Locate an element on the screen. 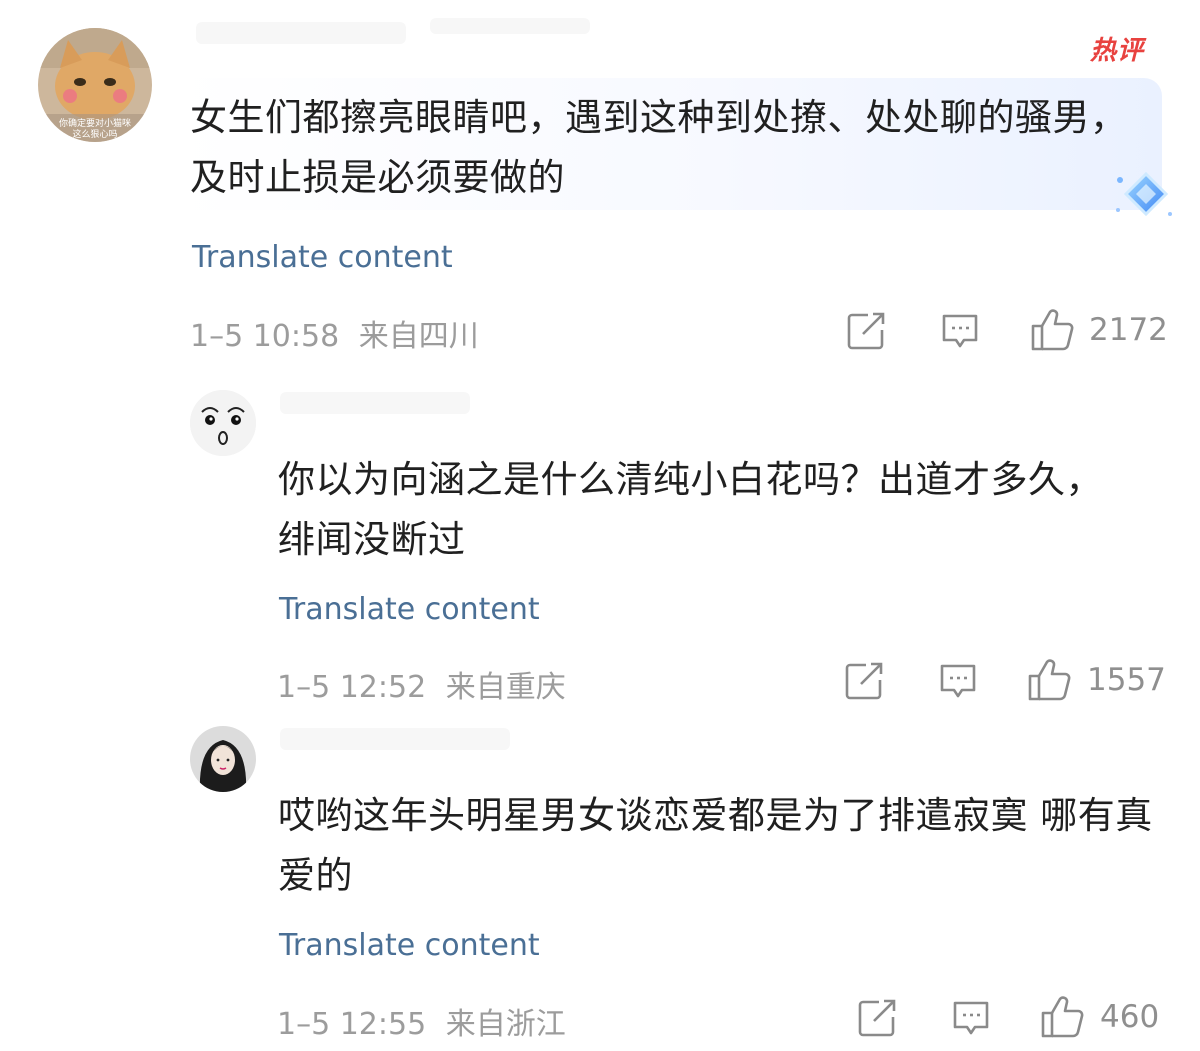 This screenshot has width=1200, height=1051. comment-time: 1–5 12:55 is located at coordinates (352, 1024).